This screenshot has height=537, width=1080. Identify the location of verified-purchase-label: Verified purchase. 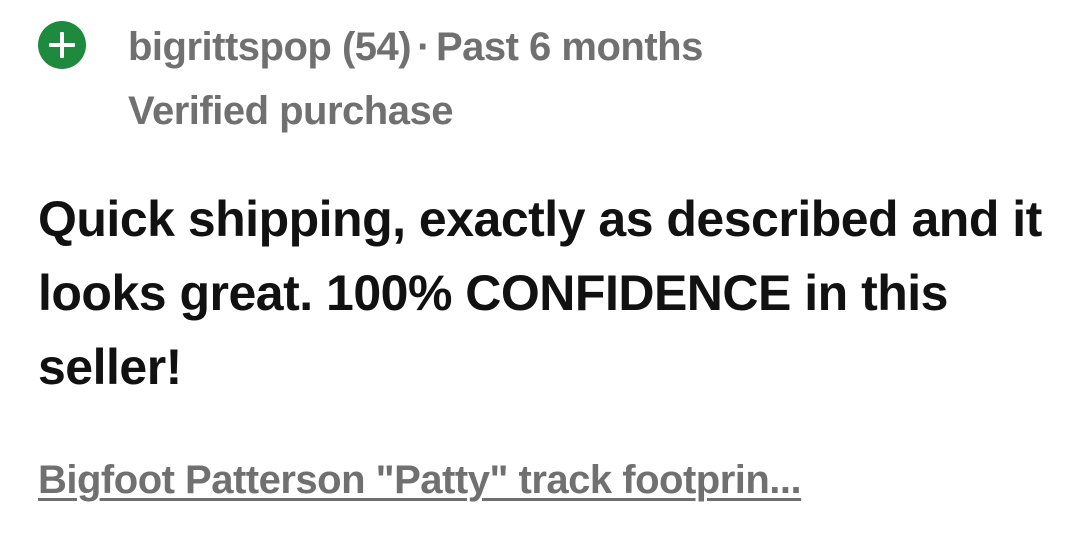
(290, 111).